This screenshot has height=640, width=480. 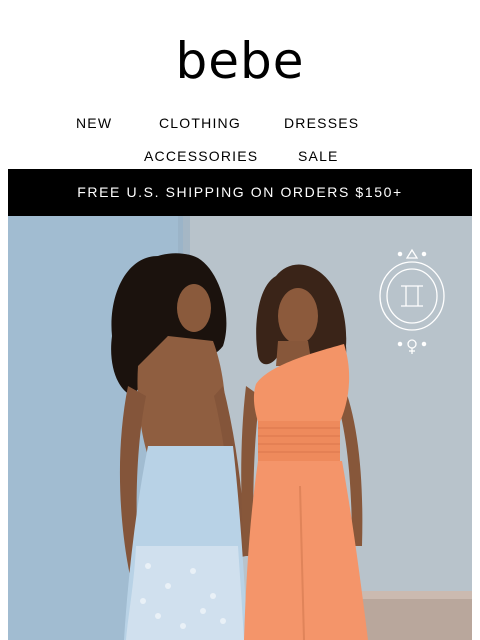 I want to click on nav-row-secondary: ACCESSORIES SALE, so click(x=240, y=156).